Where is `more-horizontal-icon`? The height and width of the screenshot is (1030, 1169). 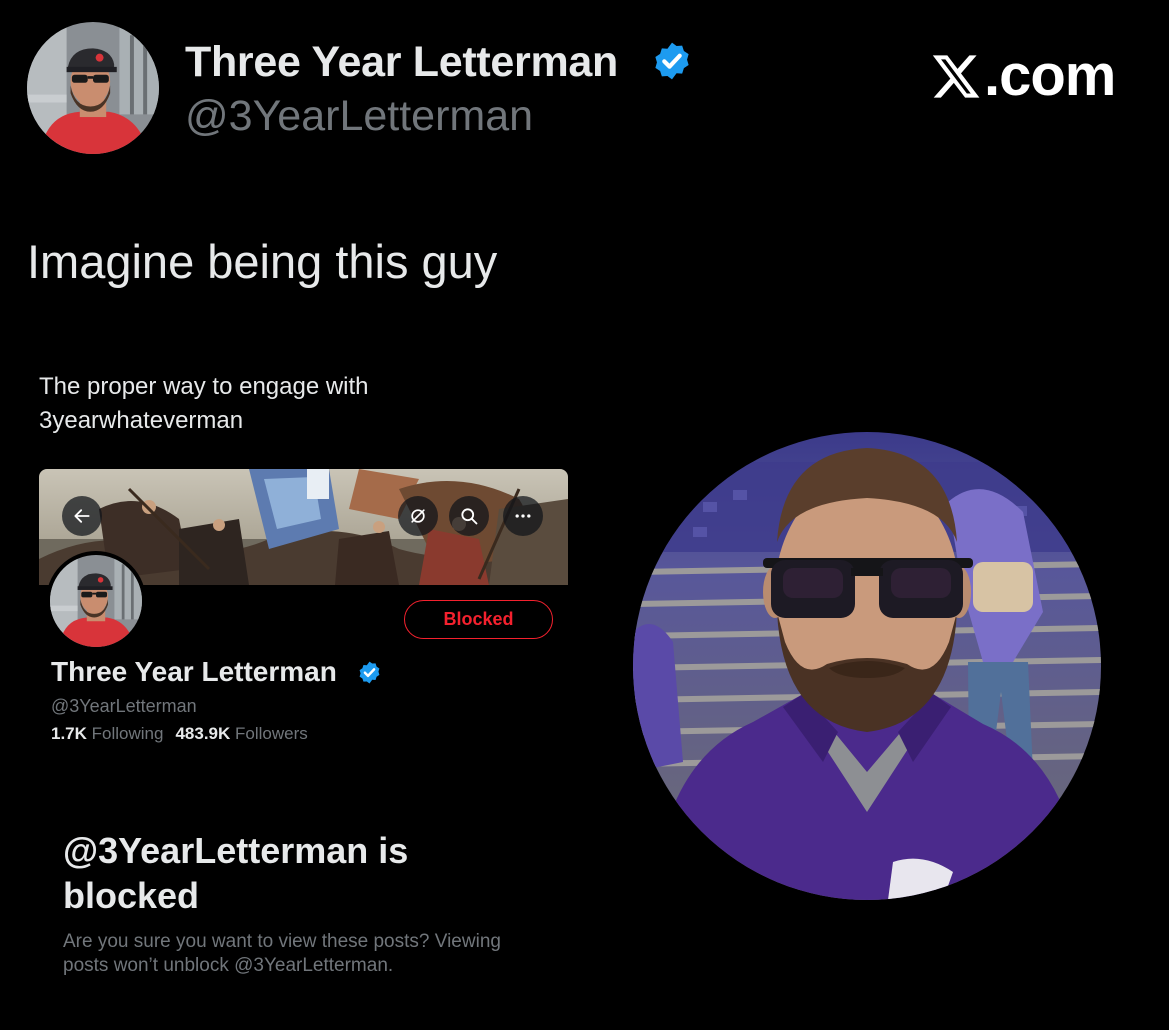
more-horizontal-icon is located at coordinates (523, 516).